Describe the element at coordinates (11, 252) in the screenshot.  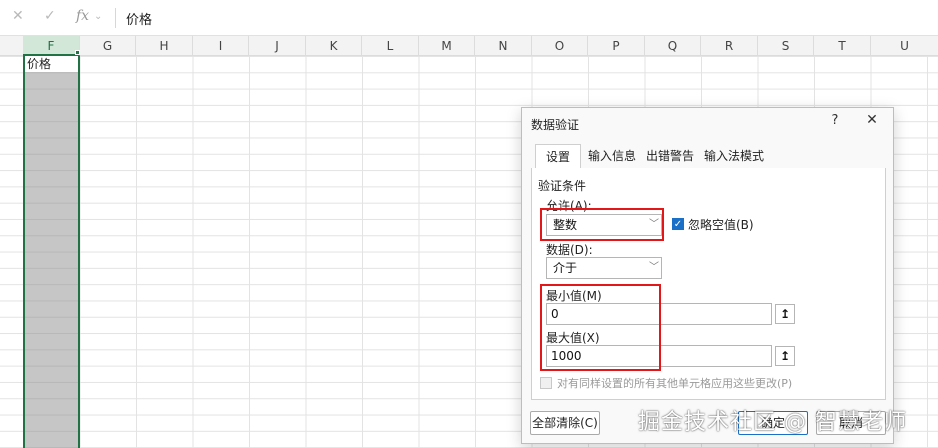
I see `row-gutter` at that location.